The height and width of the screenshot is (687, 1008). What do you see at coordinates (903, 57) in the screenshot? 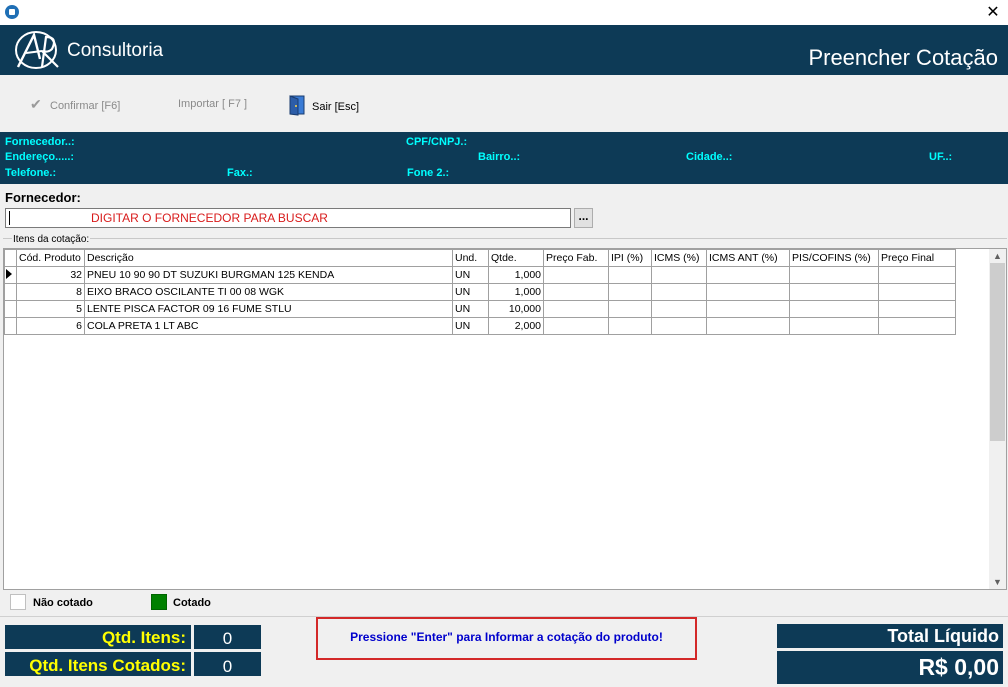
I see `page-title: Preencher Cotação` at bounding box center [903, 57].